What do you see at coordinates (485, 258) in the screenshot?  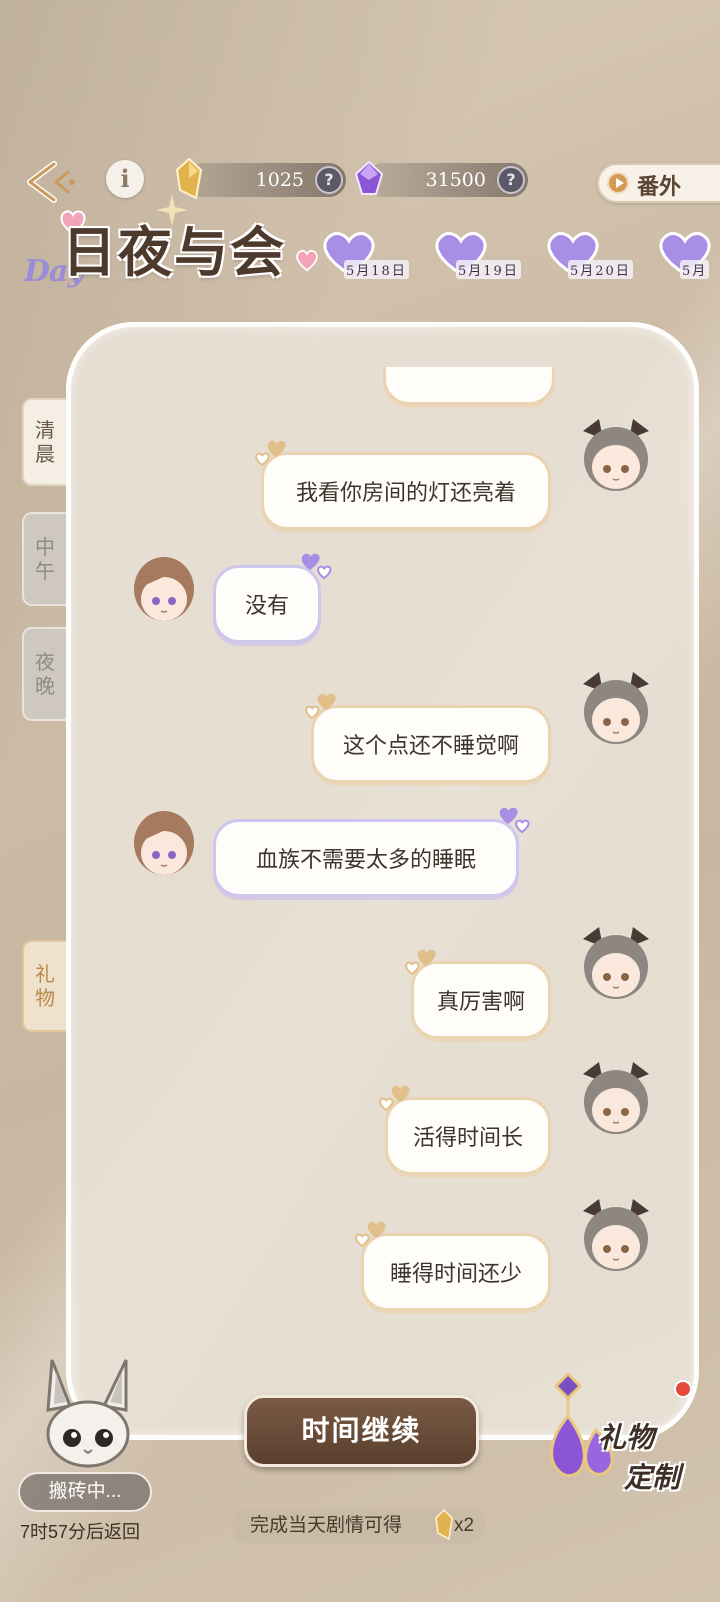 I see `date-item: 5月19日` at bounding box center [485, 258].